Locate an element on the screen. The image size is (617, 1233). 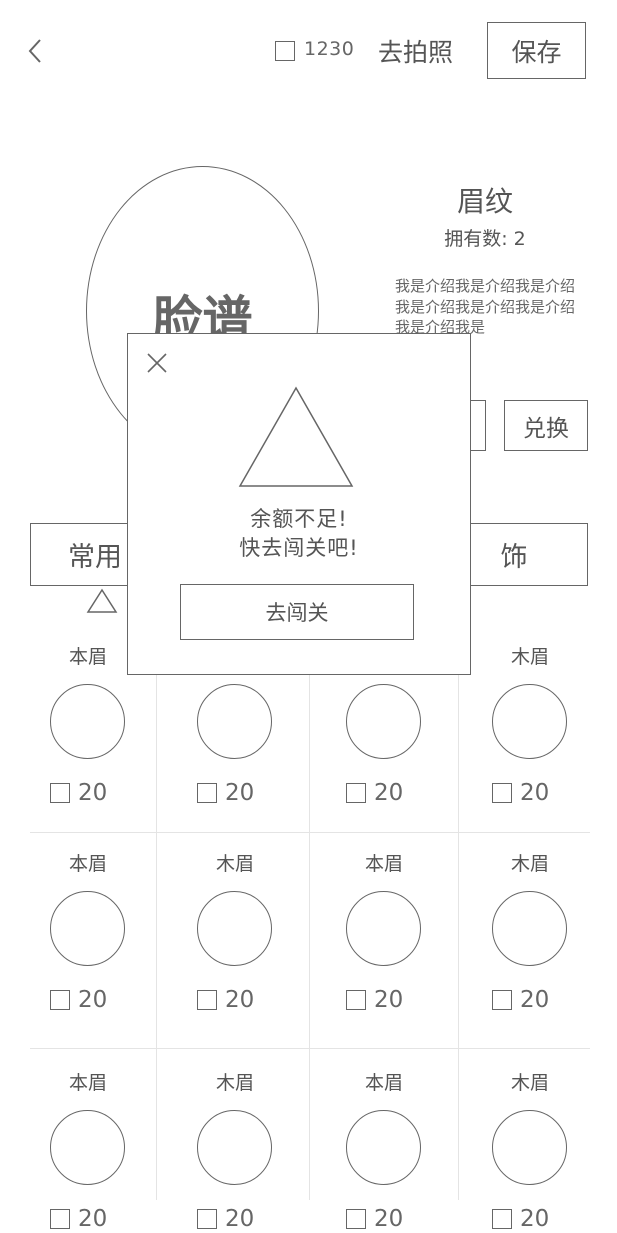
warning-triangle-icon is located at coordinates (296, 436).